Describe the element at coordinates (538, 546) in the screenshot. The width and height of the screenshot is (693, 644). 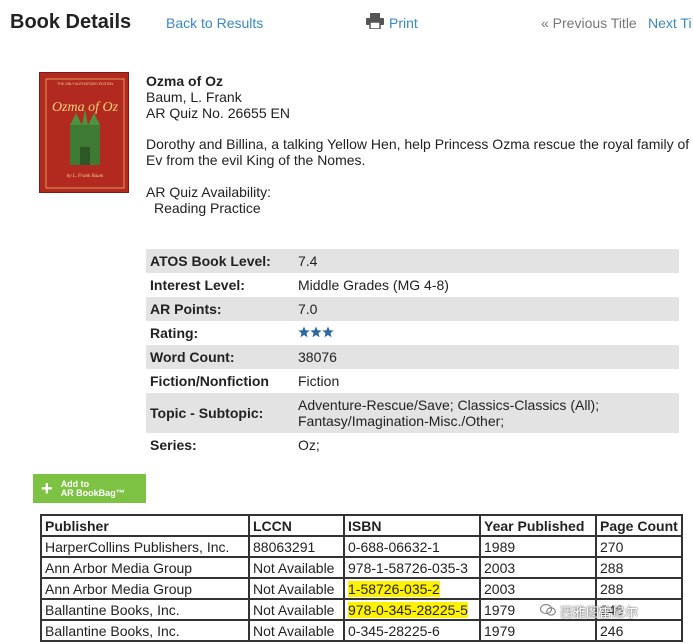
I see `year-cell: 1989` at that location.